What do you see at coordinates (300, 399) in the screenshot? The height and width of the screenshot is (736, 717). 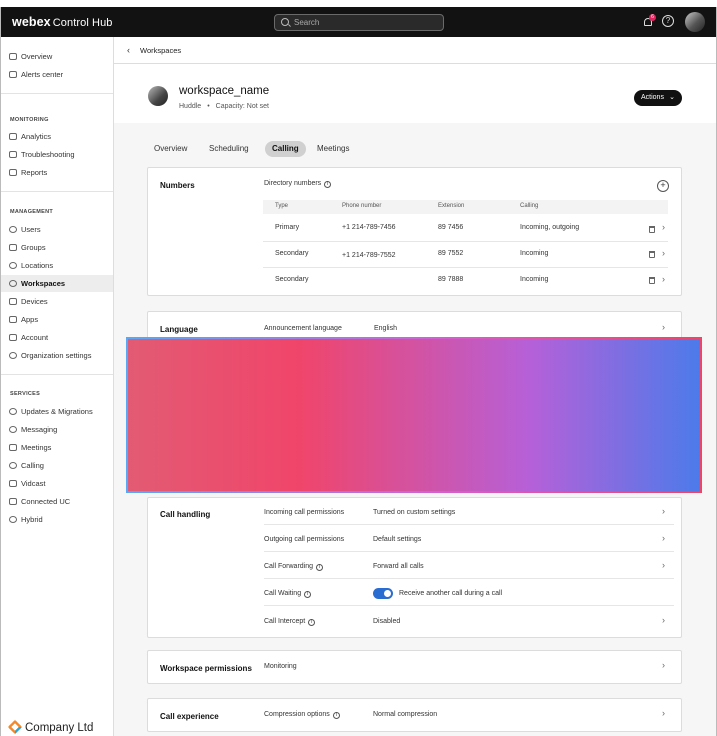 I see `music-source-title: Music on Hold source` at bounding box center [300, 399].